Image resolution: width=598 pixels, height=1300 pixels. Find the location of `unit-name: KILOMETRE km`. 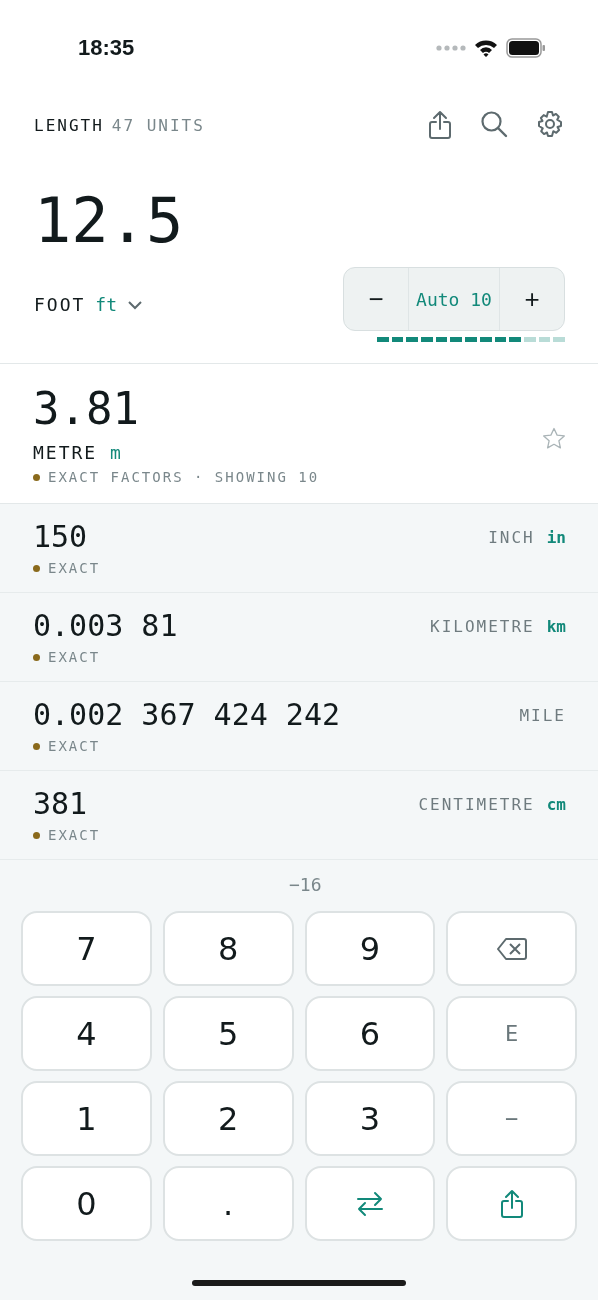

unit-name: KILOMETRE km is located at coordinates (498, 627).